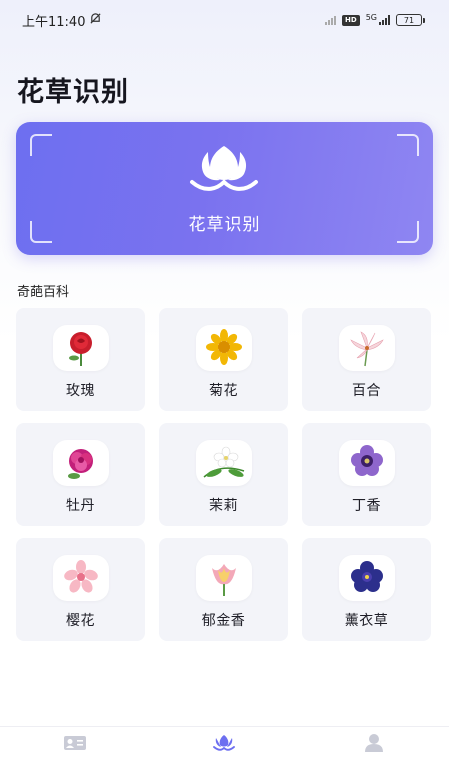 The image size is (449, 759). I want to click on flower-name: 薰衣草, so click(366, 621).